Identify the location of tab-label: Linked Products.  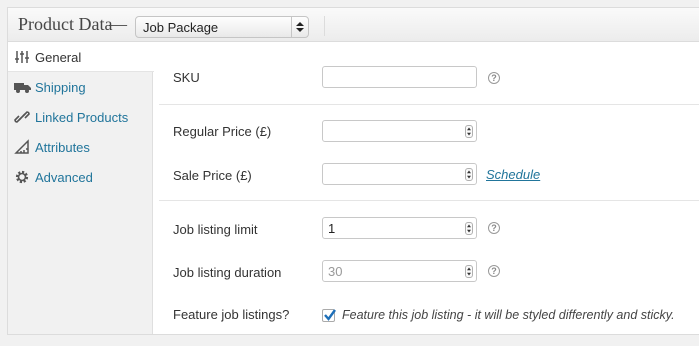
(82, 117).